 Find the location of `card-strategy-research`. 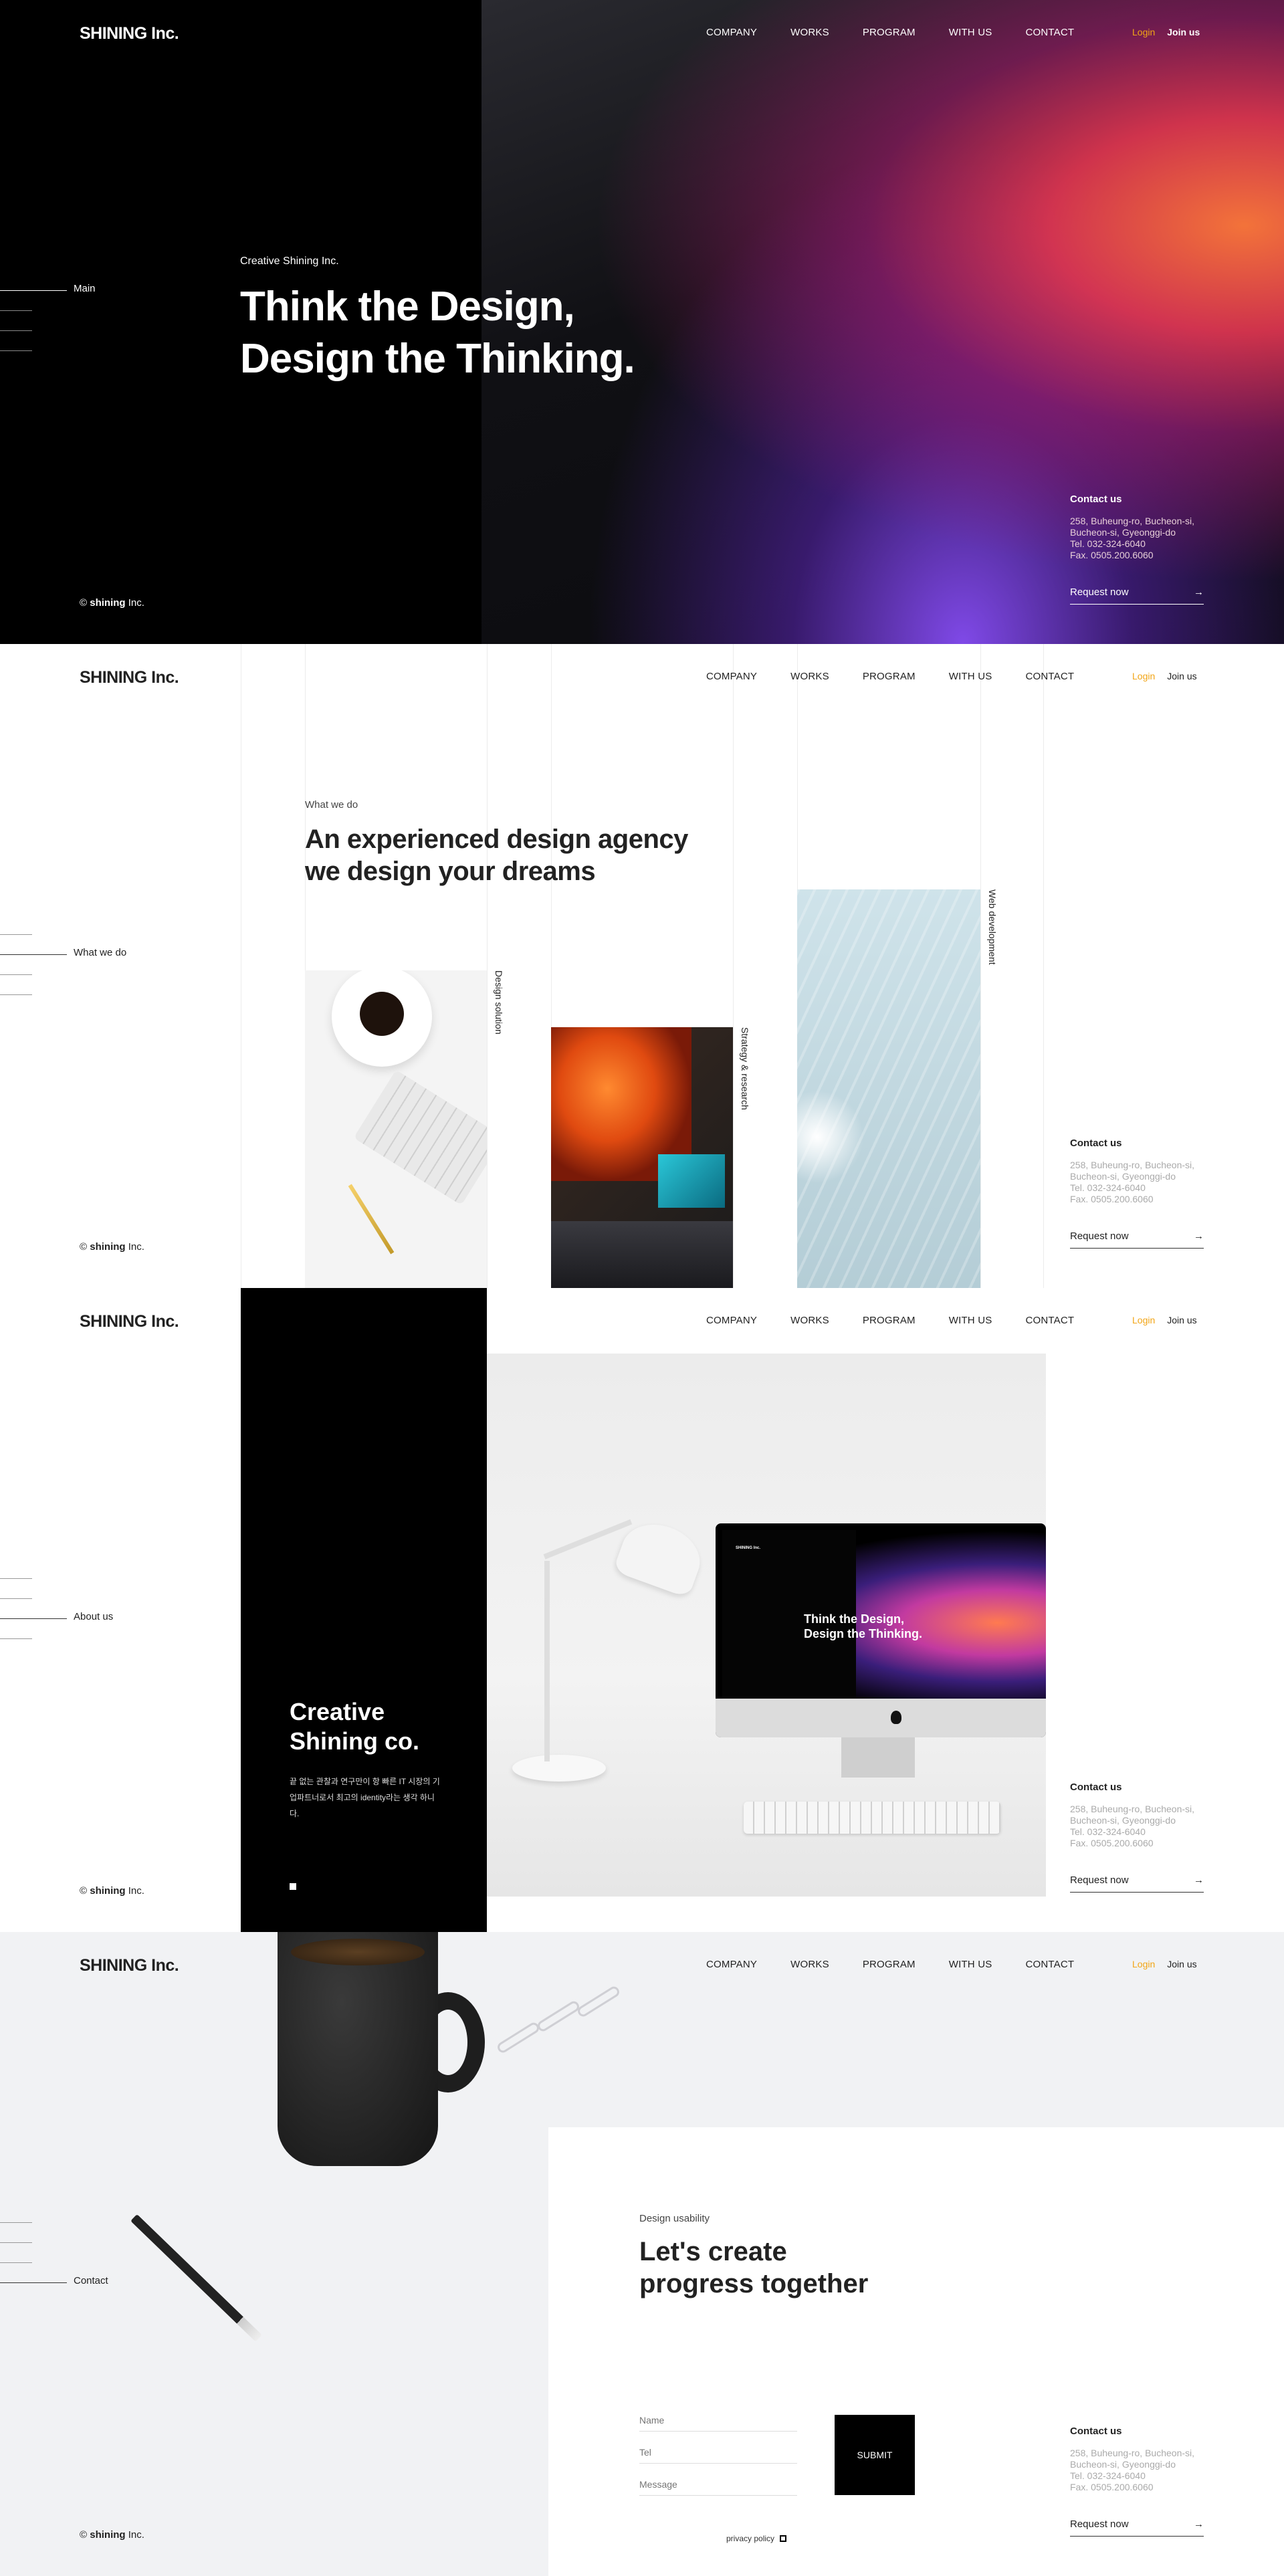

card-strategy-research is located at coordinates (642, 1158).